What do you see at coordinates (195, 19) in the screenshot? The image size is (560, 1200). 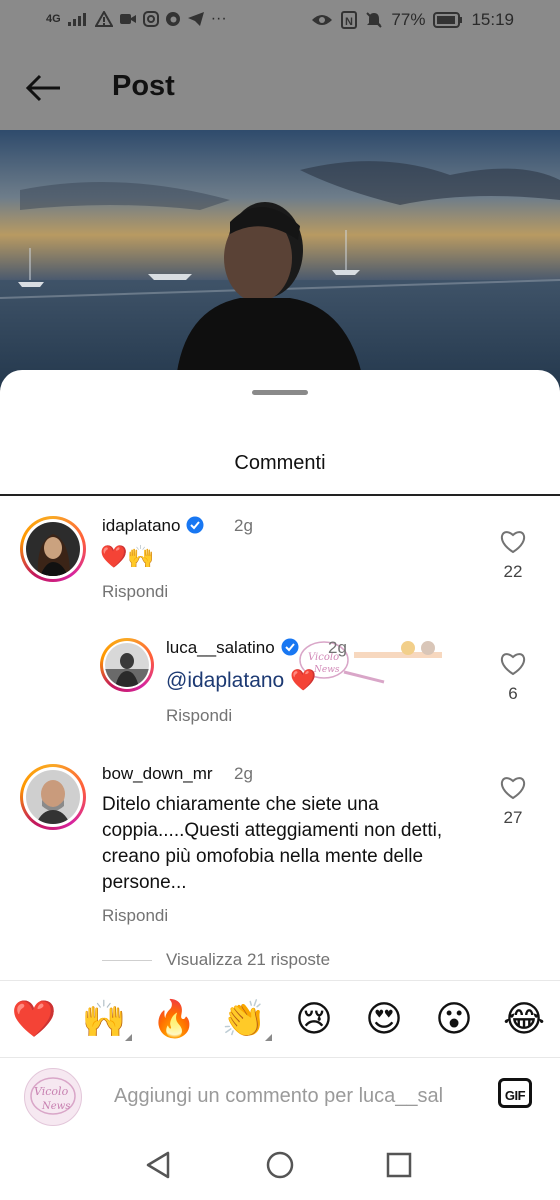 I see `telegram-icon` at bounding box center [195, 19].